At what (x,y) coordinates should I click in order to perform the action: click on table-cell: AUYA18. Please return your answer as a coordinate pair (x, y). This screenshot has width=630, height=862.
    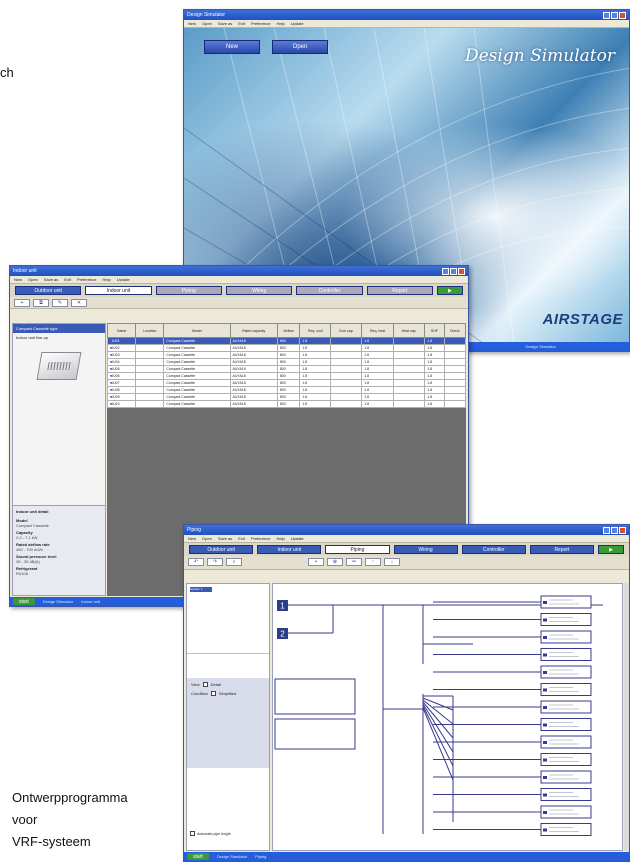
    Looking at the image, I should click on (253, 341).